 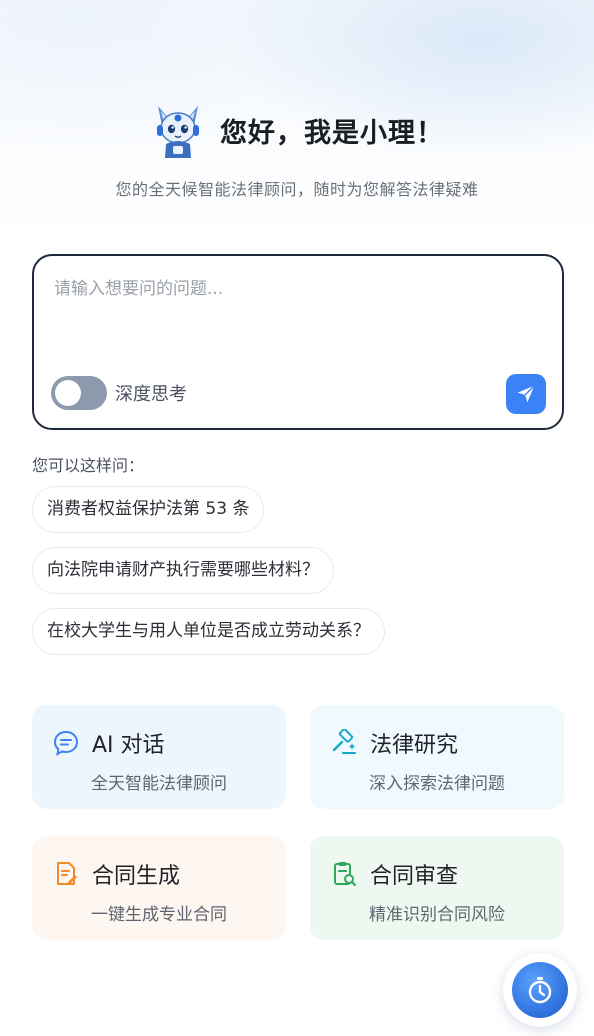 I want to click on card-title: 法律研究, so click(x=414, y=745).